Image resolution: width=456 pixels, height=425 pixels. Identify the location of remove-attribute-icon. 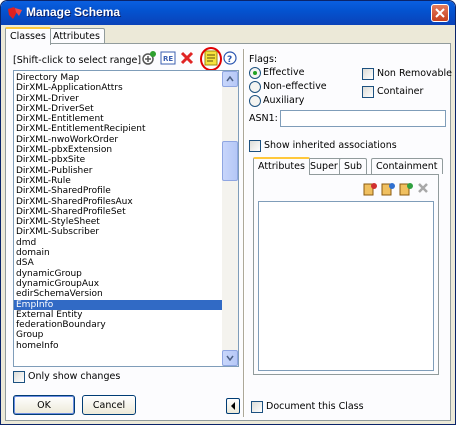
(423, 188).